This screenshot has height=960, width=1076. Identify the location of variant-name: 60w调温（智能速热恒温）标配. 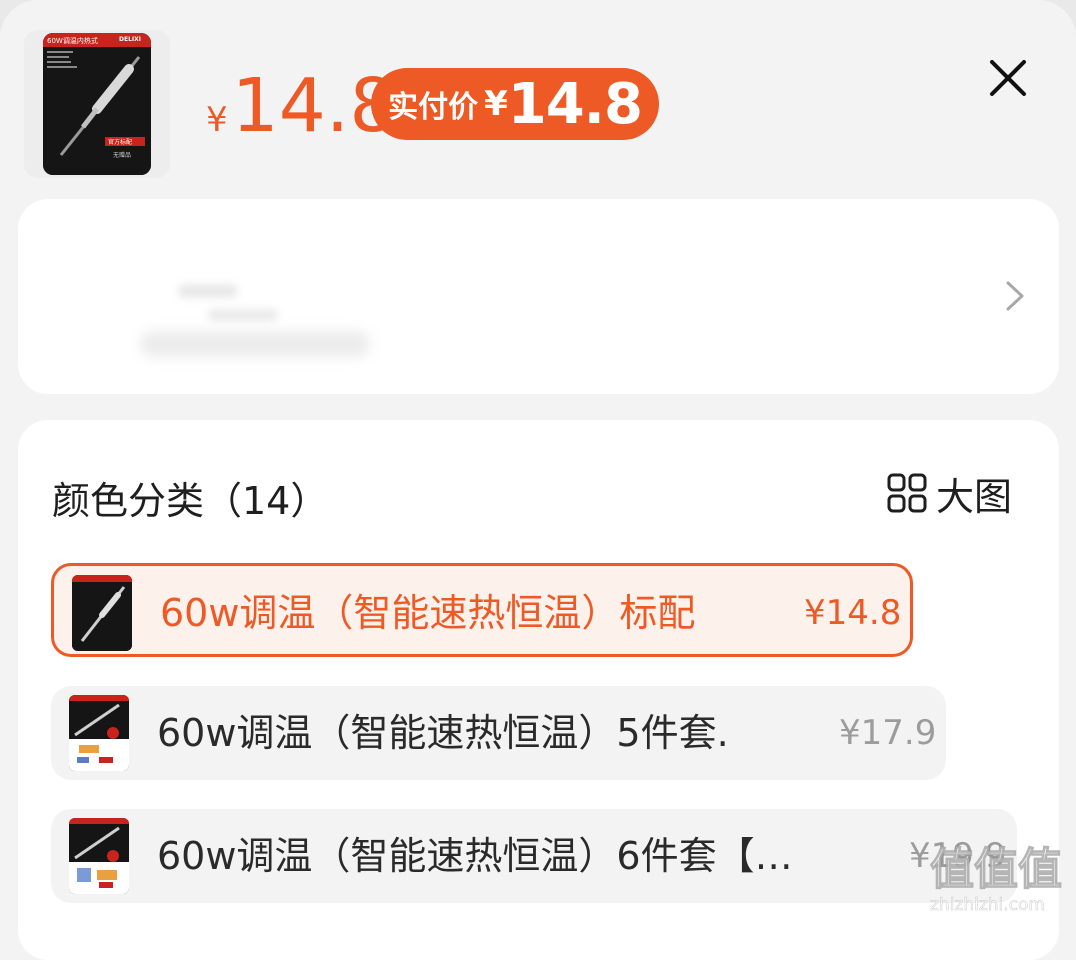
(428, 613).